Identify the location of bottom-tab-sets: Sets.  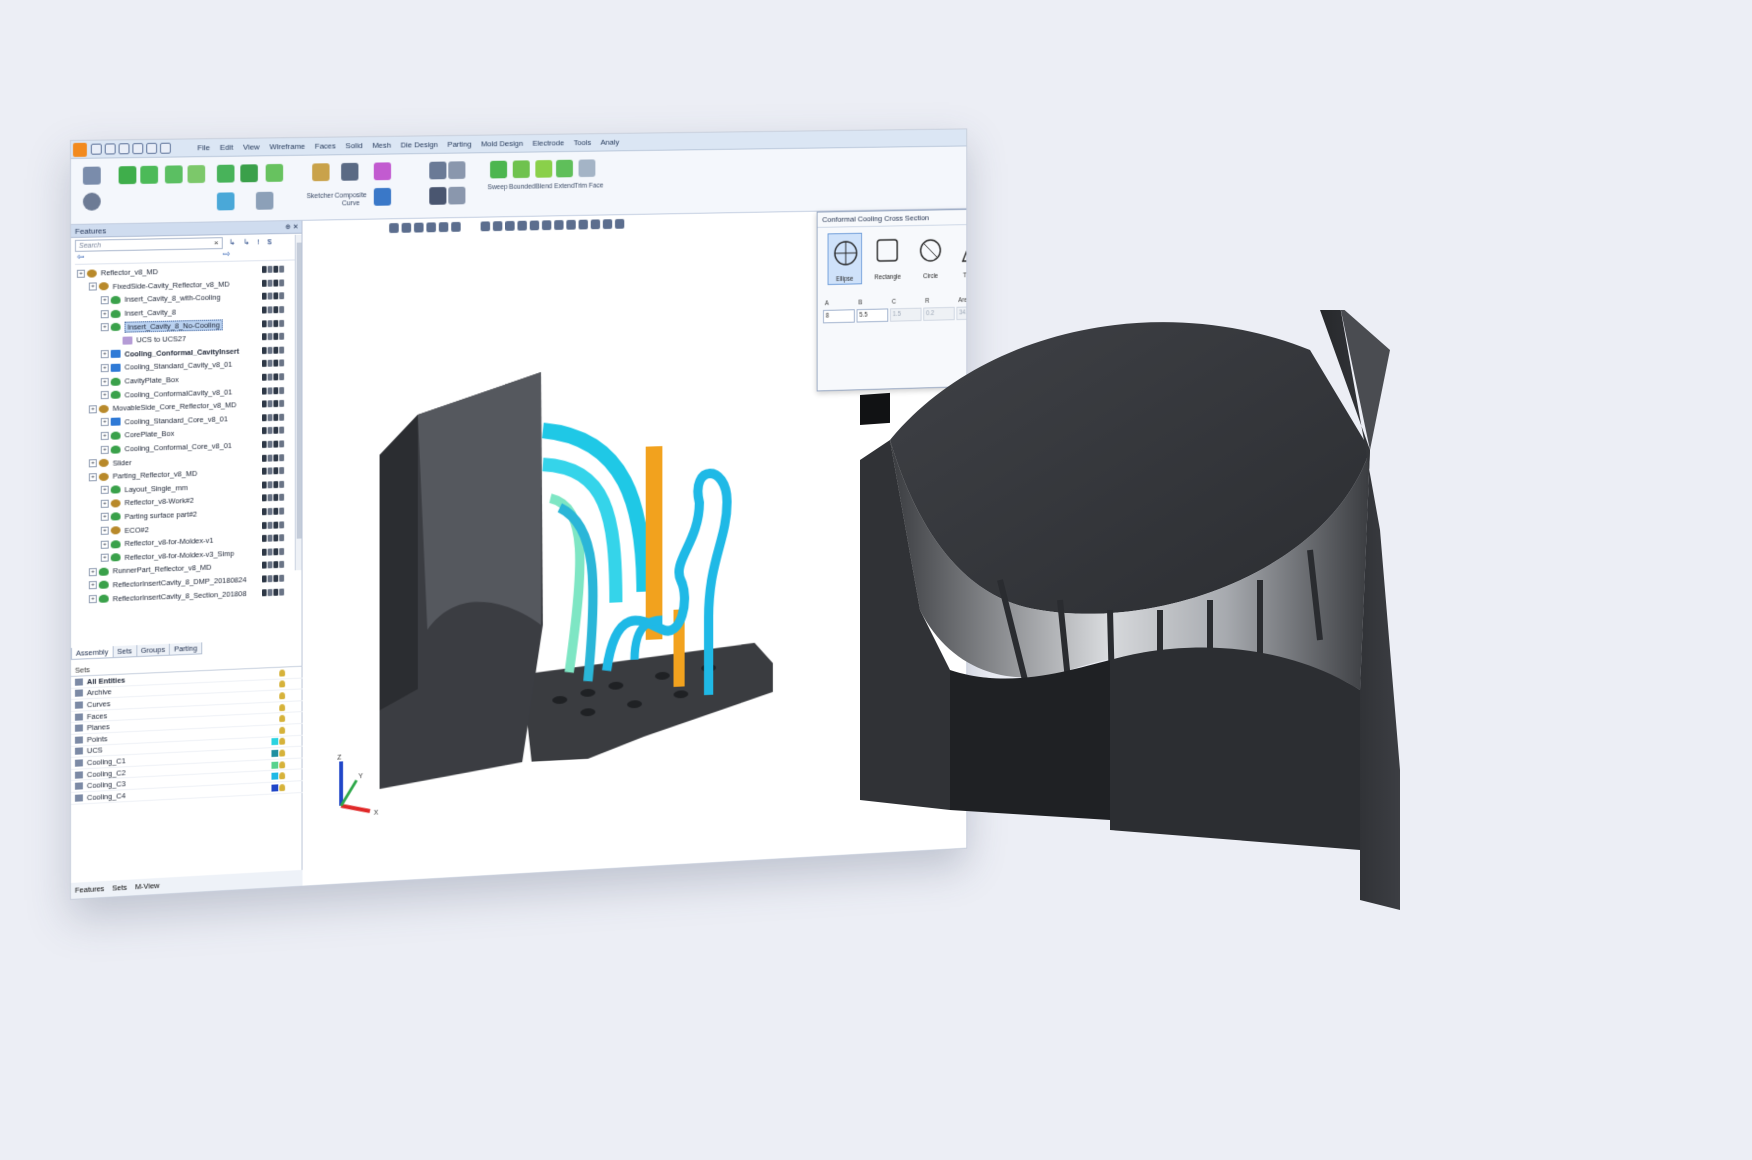
(119, 889).